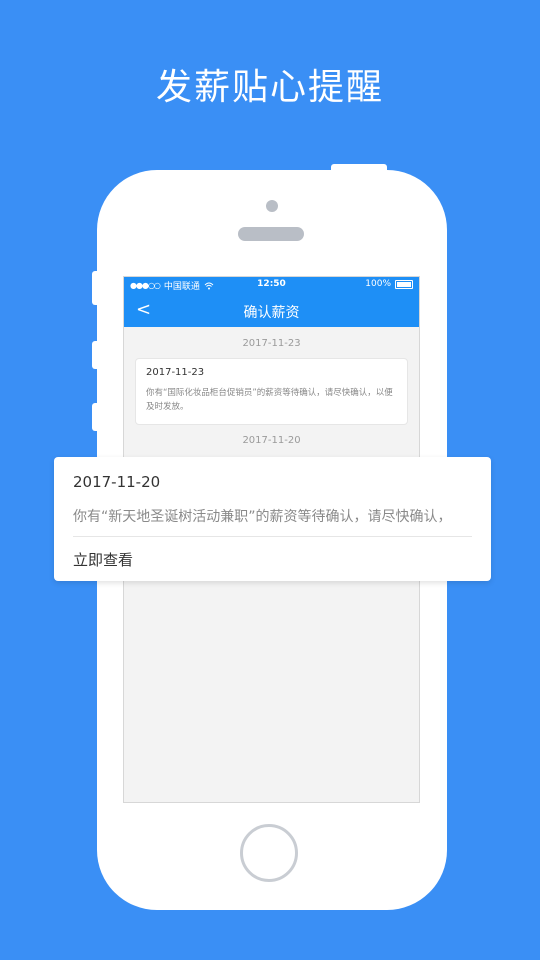 This screenshot has height=960, width=540. What do you see at coordinates (269, 400) in the screenshot?
I see `message-text: 你有“国际化妆品柜台促销员”的薪资等待确认，请尽快确认，以便及时发放。` at bounding box center [269, 400].